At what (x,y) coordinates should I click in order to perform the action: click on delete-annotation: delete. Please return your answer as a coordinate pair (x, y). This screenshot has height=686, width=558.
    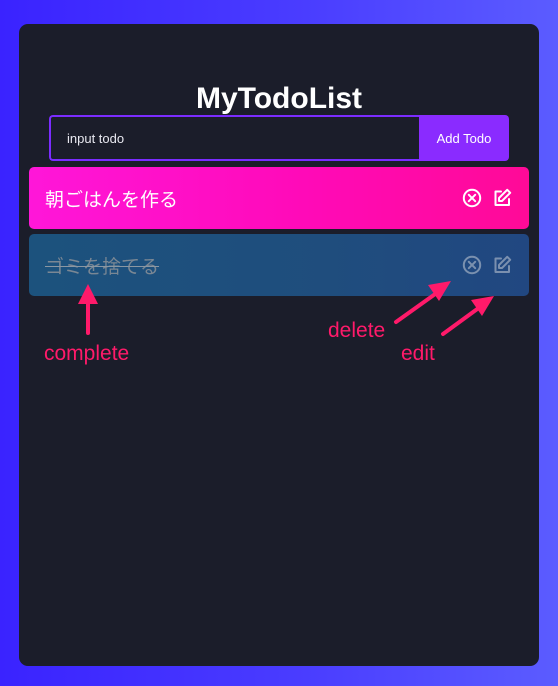
    Looking at the image, I should click on (357, 330).